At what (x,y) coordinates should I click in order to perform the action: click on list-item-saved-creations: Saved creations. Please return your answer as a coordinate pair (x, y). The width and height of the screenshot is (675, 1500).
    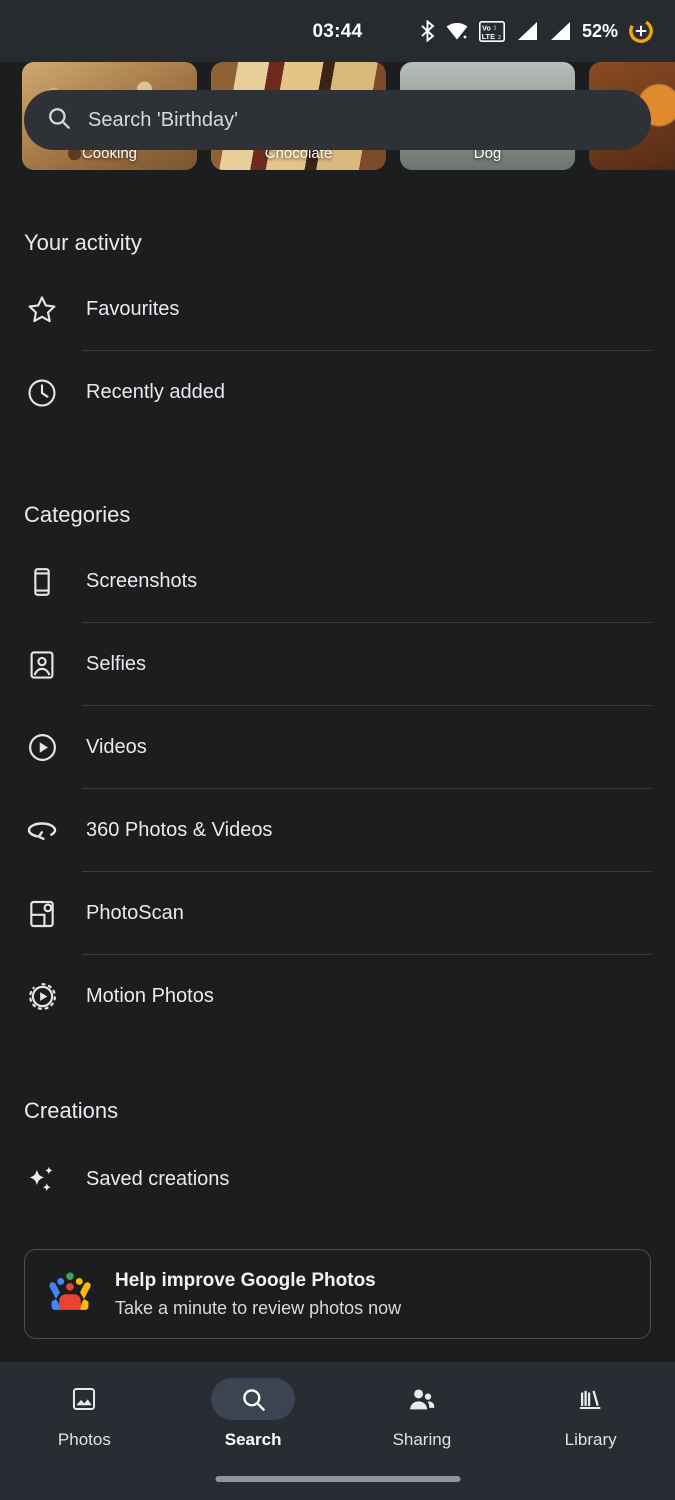
    Looking at the image, I should click on (337, 1179).